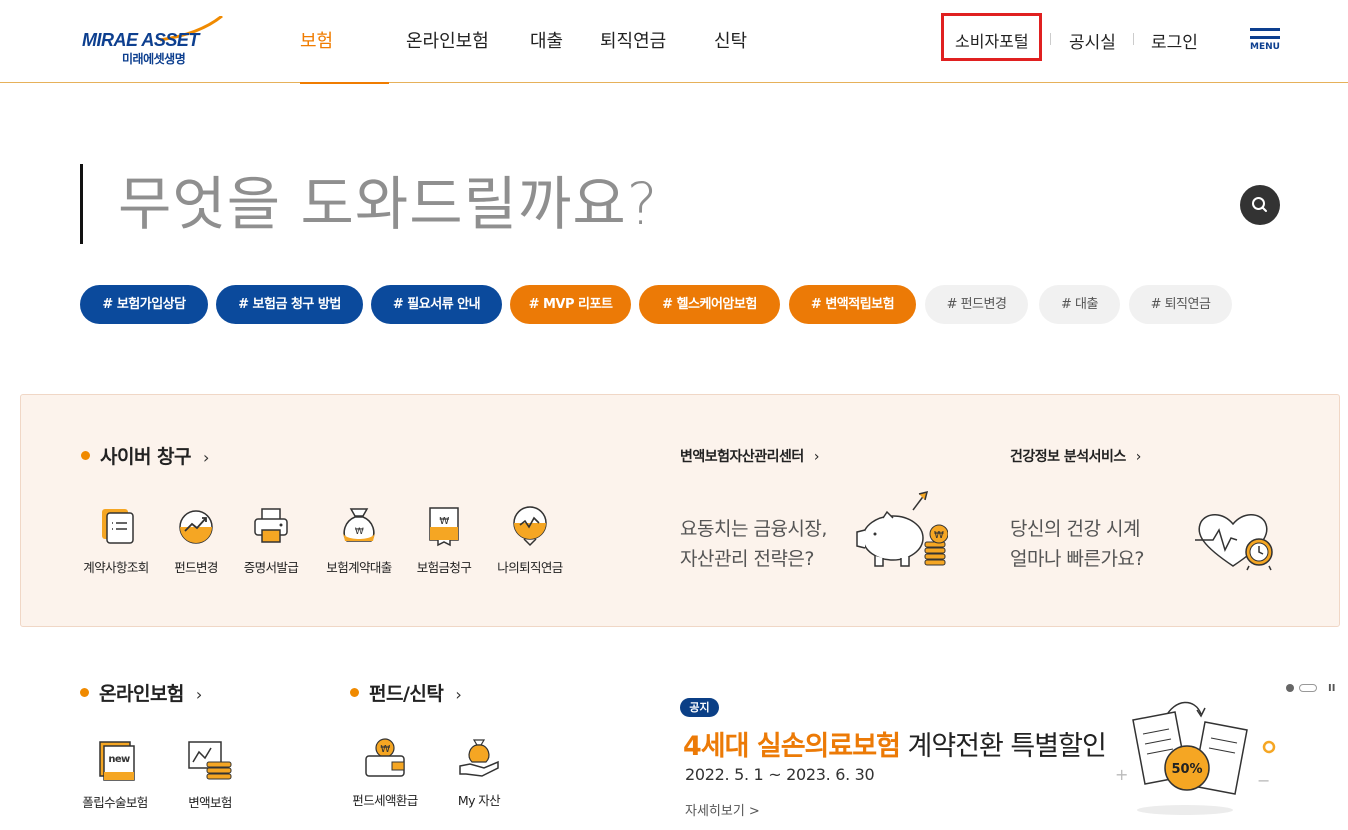 Image resolution: width=1348 pixels, height=830 pixels. I want to click on contract-doc-icon, so click(118, 526).